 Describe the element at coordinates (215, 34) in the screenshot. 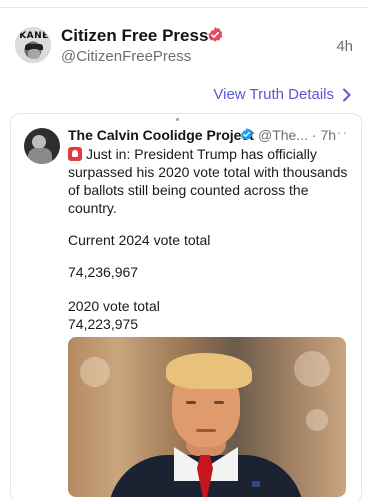

I see `verified-badge-icon` at that location.